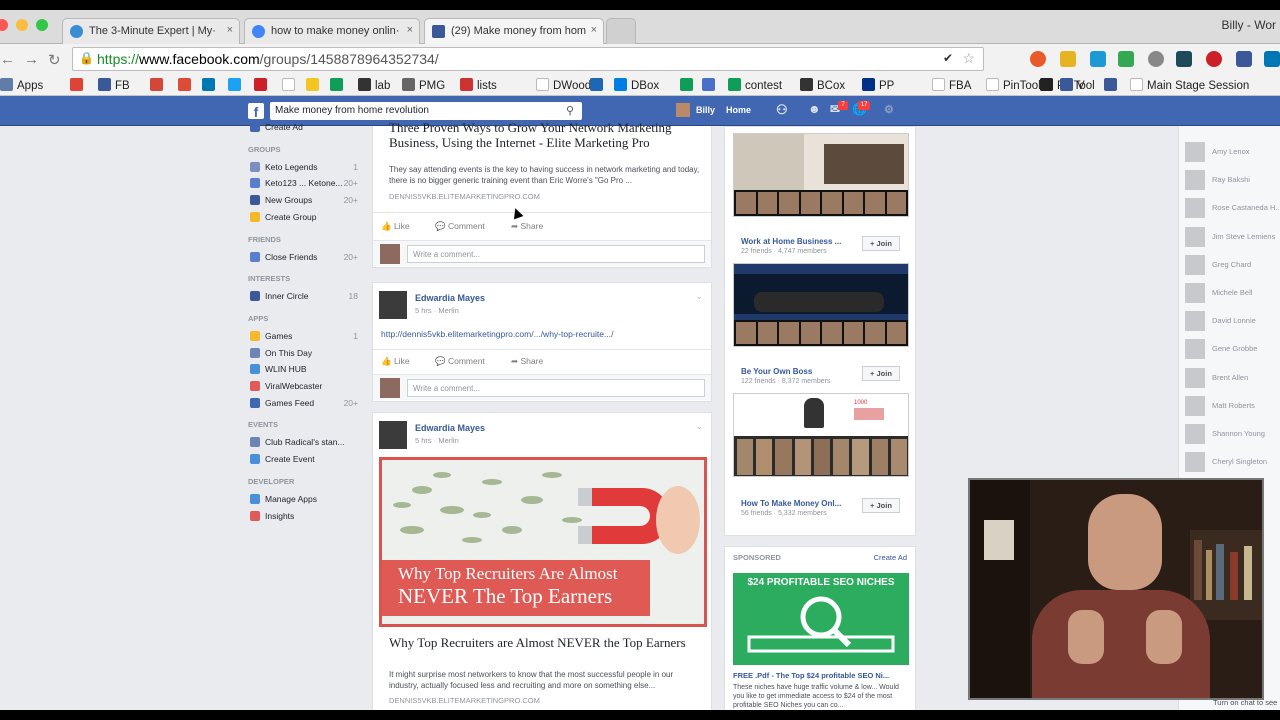 The width and height of the screenshot is (1280, 720). I want to click on browser-tab-1: how to make money onlin· ×, so click(332, 31).